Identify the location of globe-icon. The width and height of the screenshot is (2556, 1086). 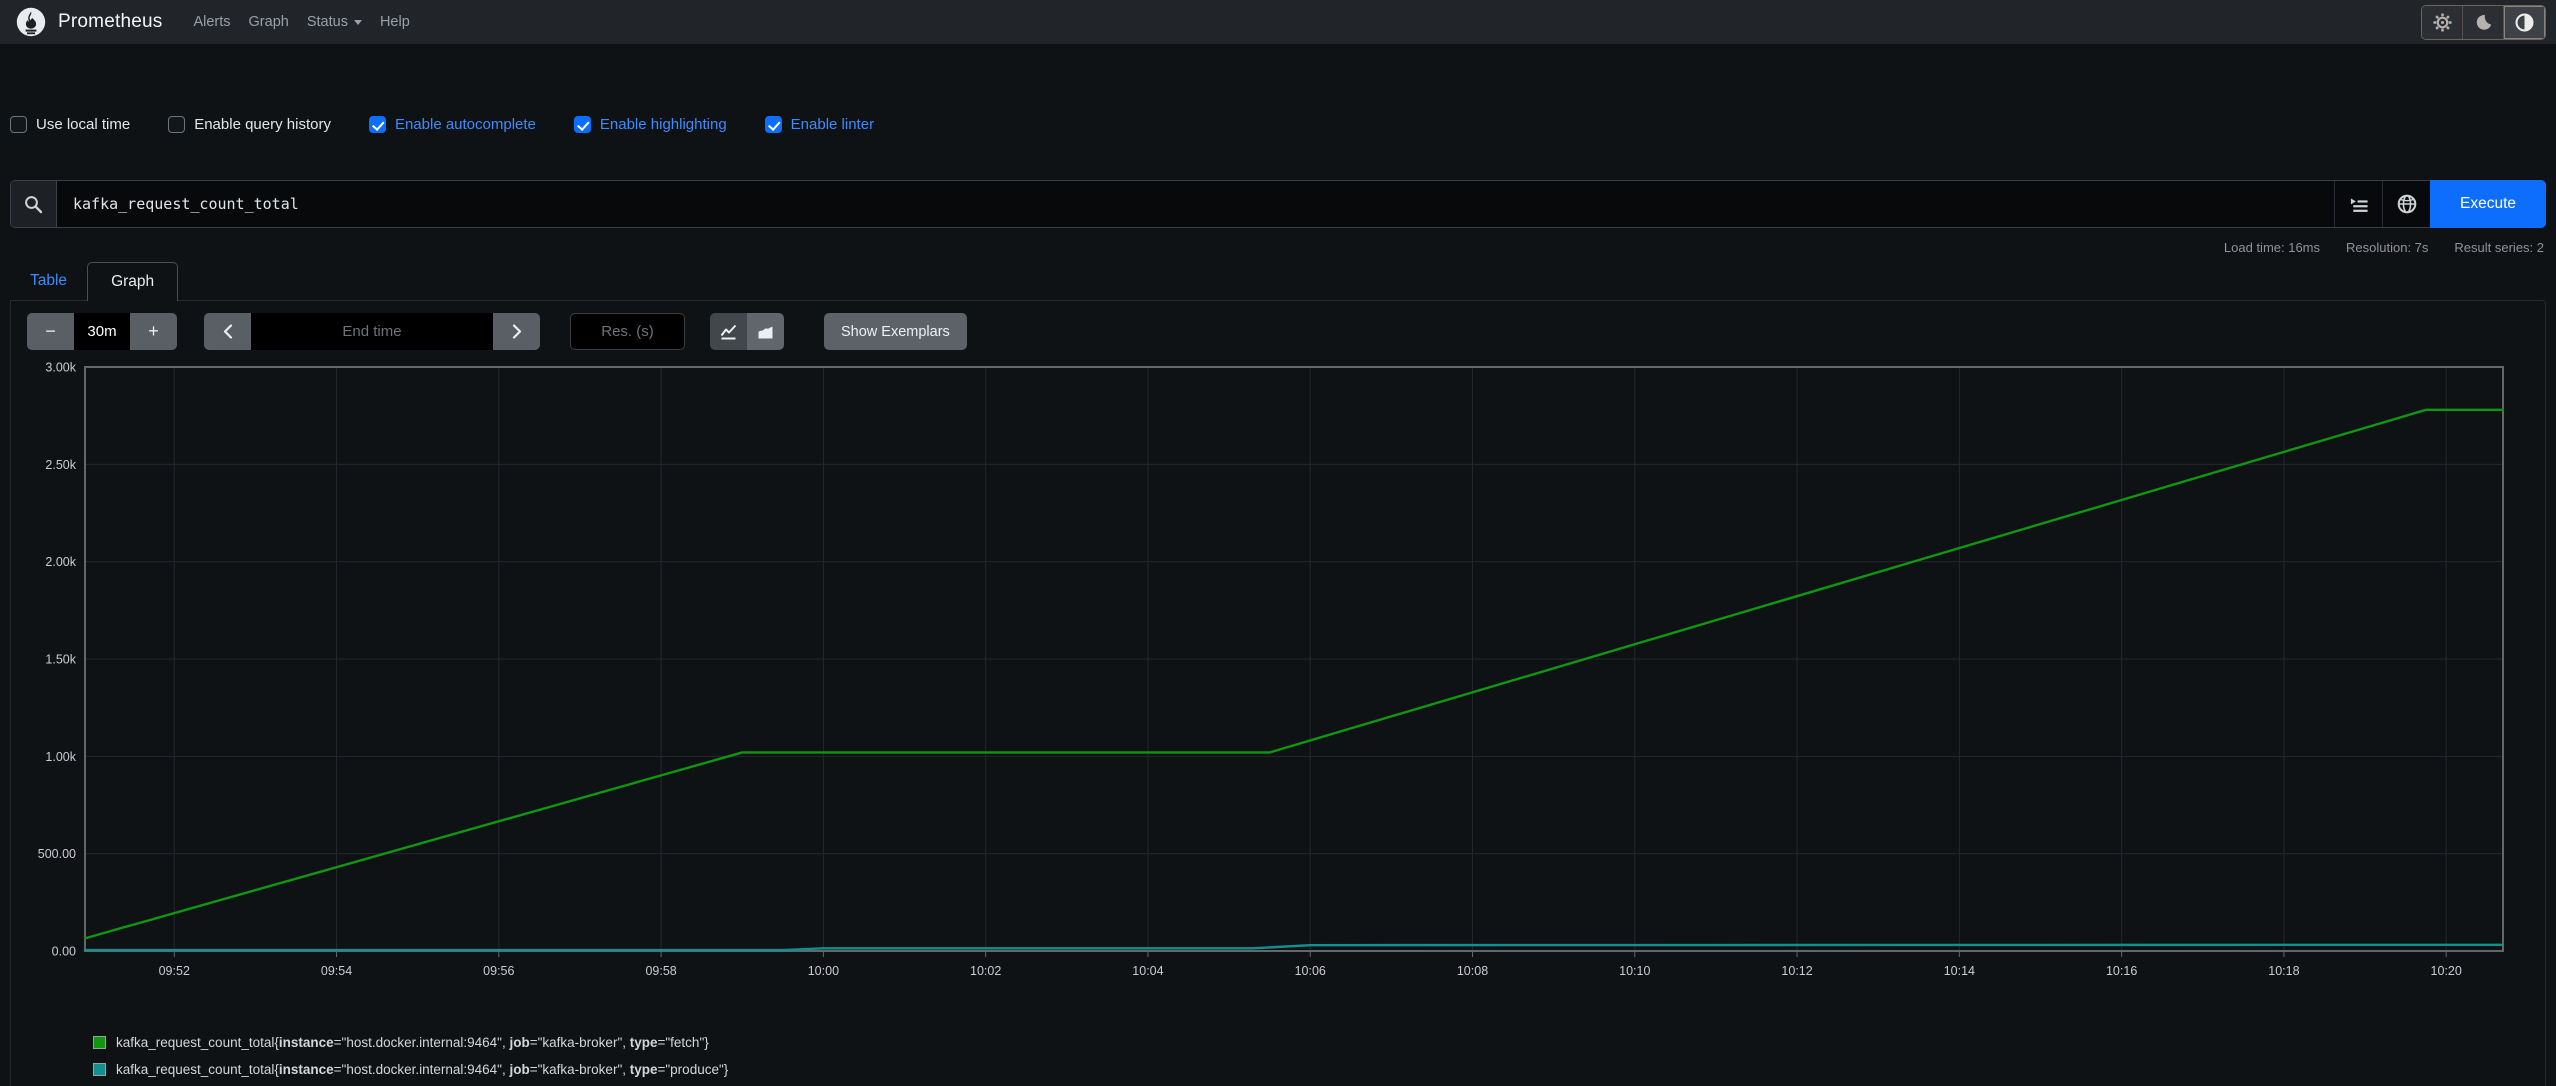
(2406, 204).